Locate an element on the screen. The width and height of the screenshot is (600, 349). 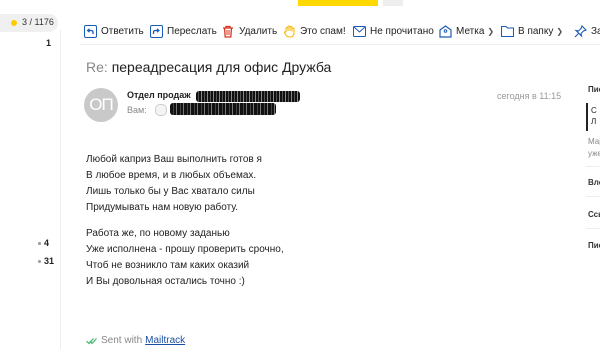
envelope-icon is located at coordinates (359, 31).